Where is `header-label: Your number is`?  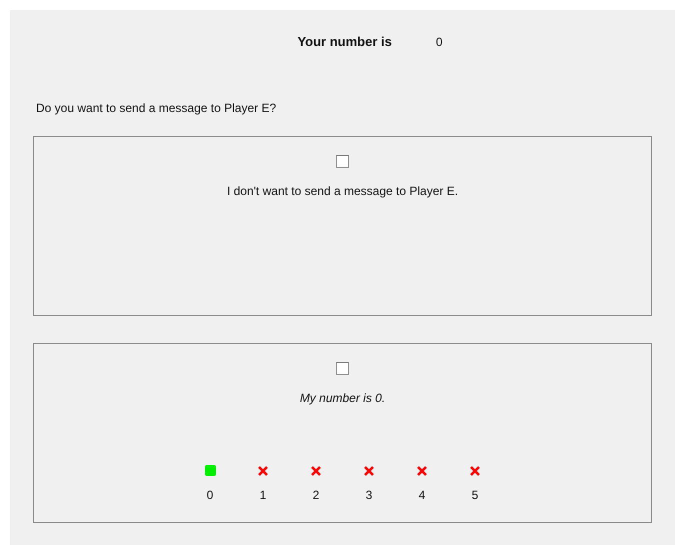
header-label: Your number is is located at coordinates (344, 42).